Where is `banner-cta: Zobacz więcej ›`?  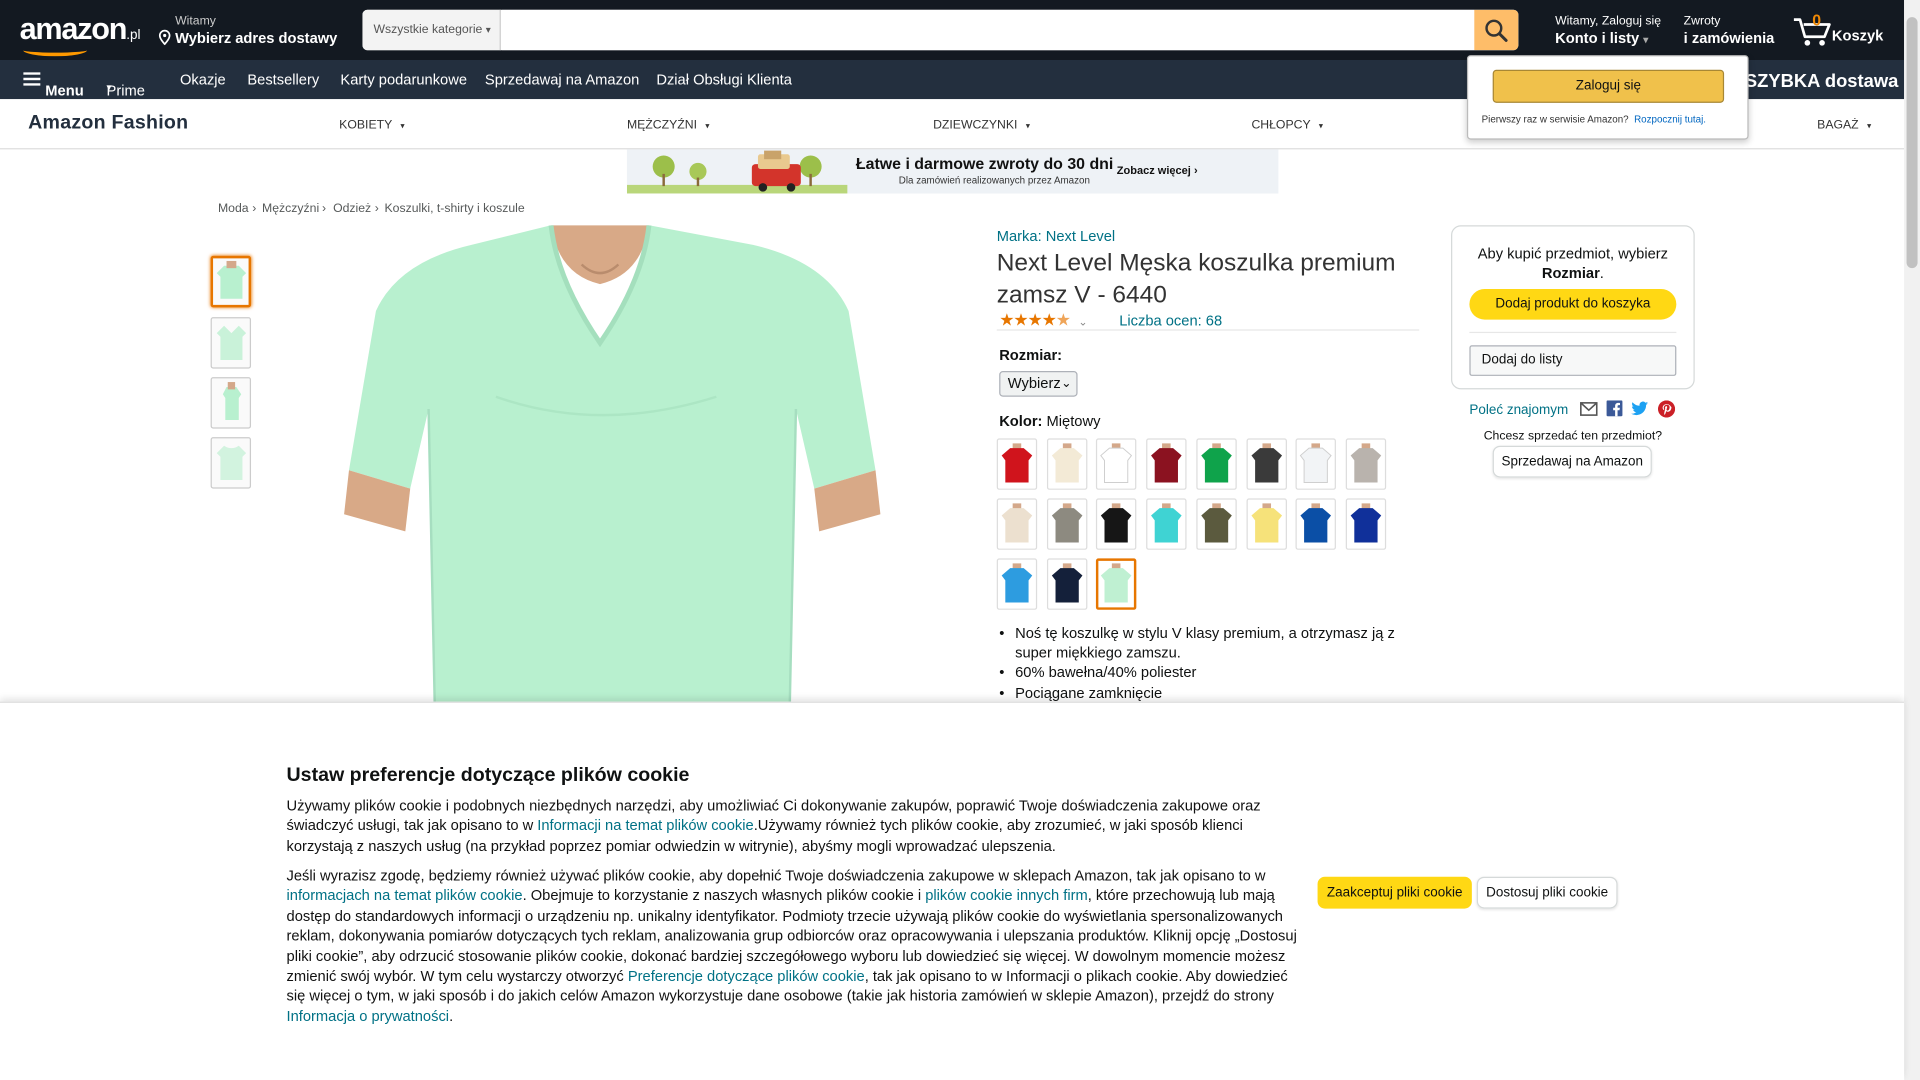
banner-cta: Zobacz więcej › is located at coordinates (1157, 170).